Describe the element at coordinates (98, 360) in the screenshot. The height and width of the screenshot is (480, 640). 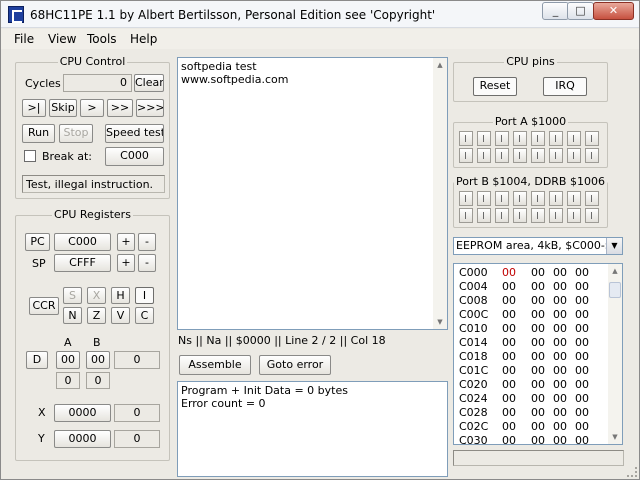
I see `b-value-button: 00` at that location.